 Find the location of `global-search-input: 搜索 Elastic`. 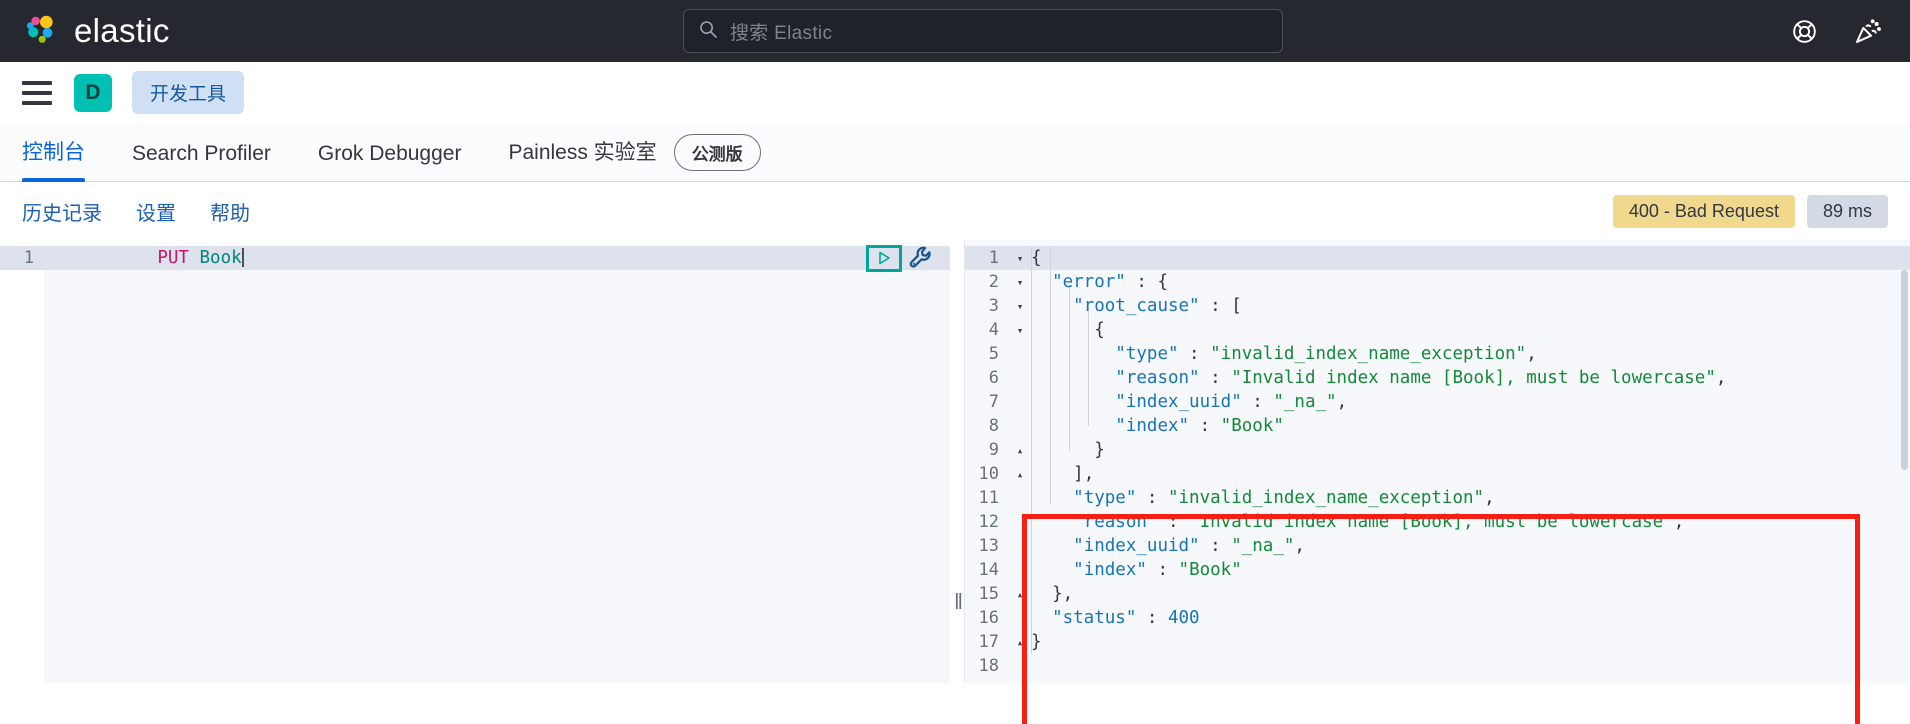

global-search-input: 搜索 Elastic is located at coordinates (983, 31).